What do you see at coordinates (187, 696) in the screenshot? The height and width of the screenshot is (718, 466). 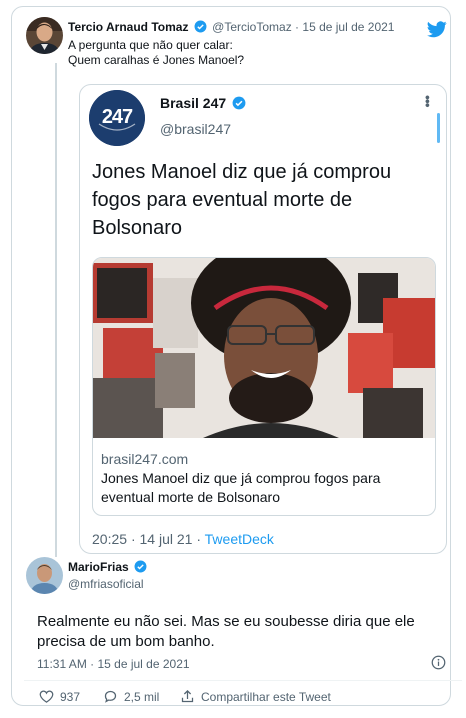 I see `share-icon` at bounding box center [187, 696].